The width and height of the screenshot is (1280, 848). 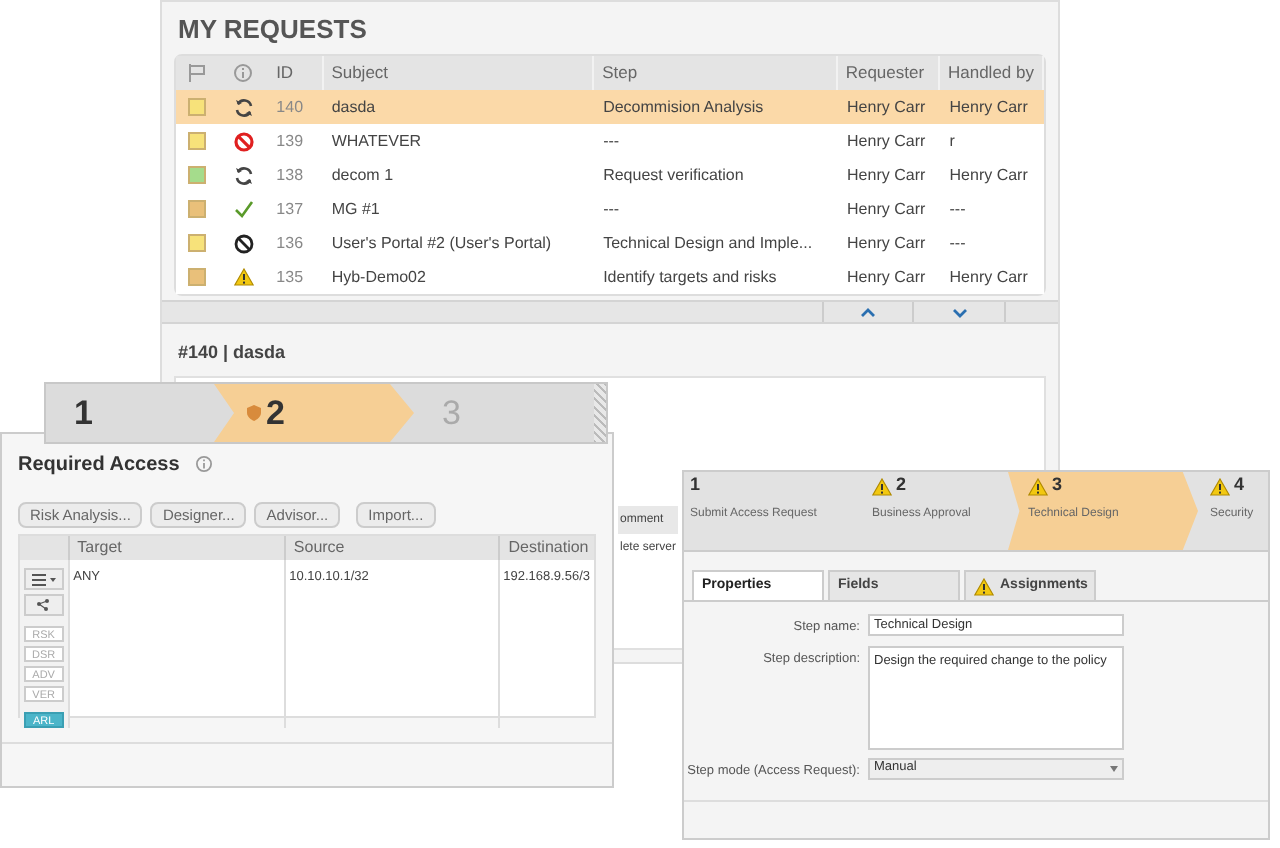 What do you see at coordinates (690, 277) in the screenshot?
I see `table-cell-text: Identify targets and risks` at bounding box center [690, 277].